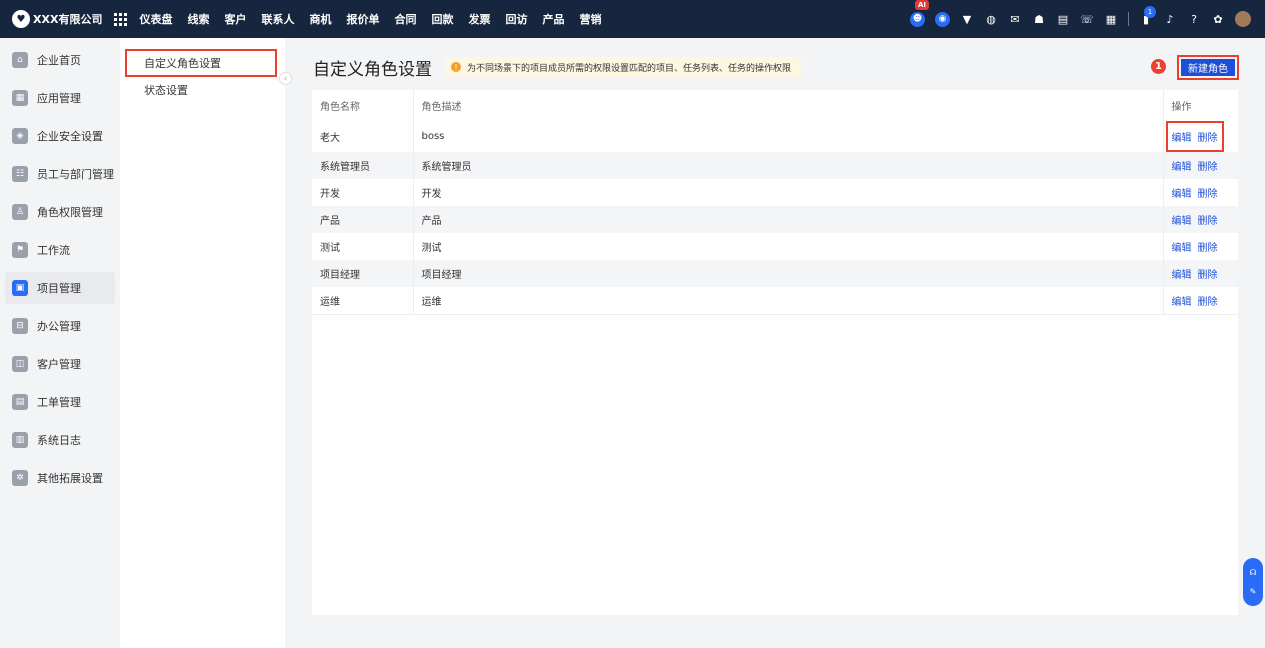 Image resolution: width=1265 pixels, height=648 pixels. I want to click on sidebar-item-tickets: ▤ 工单管理, so click(60, 402).